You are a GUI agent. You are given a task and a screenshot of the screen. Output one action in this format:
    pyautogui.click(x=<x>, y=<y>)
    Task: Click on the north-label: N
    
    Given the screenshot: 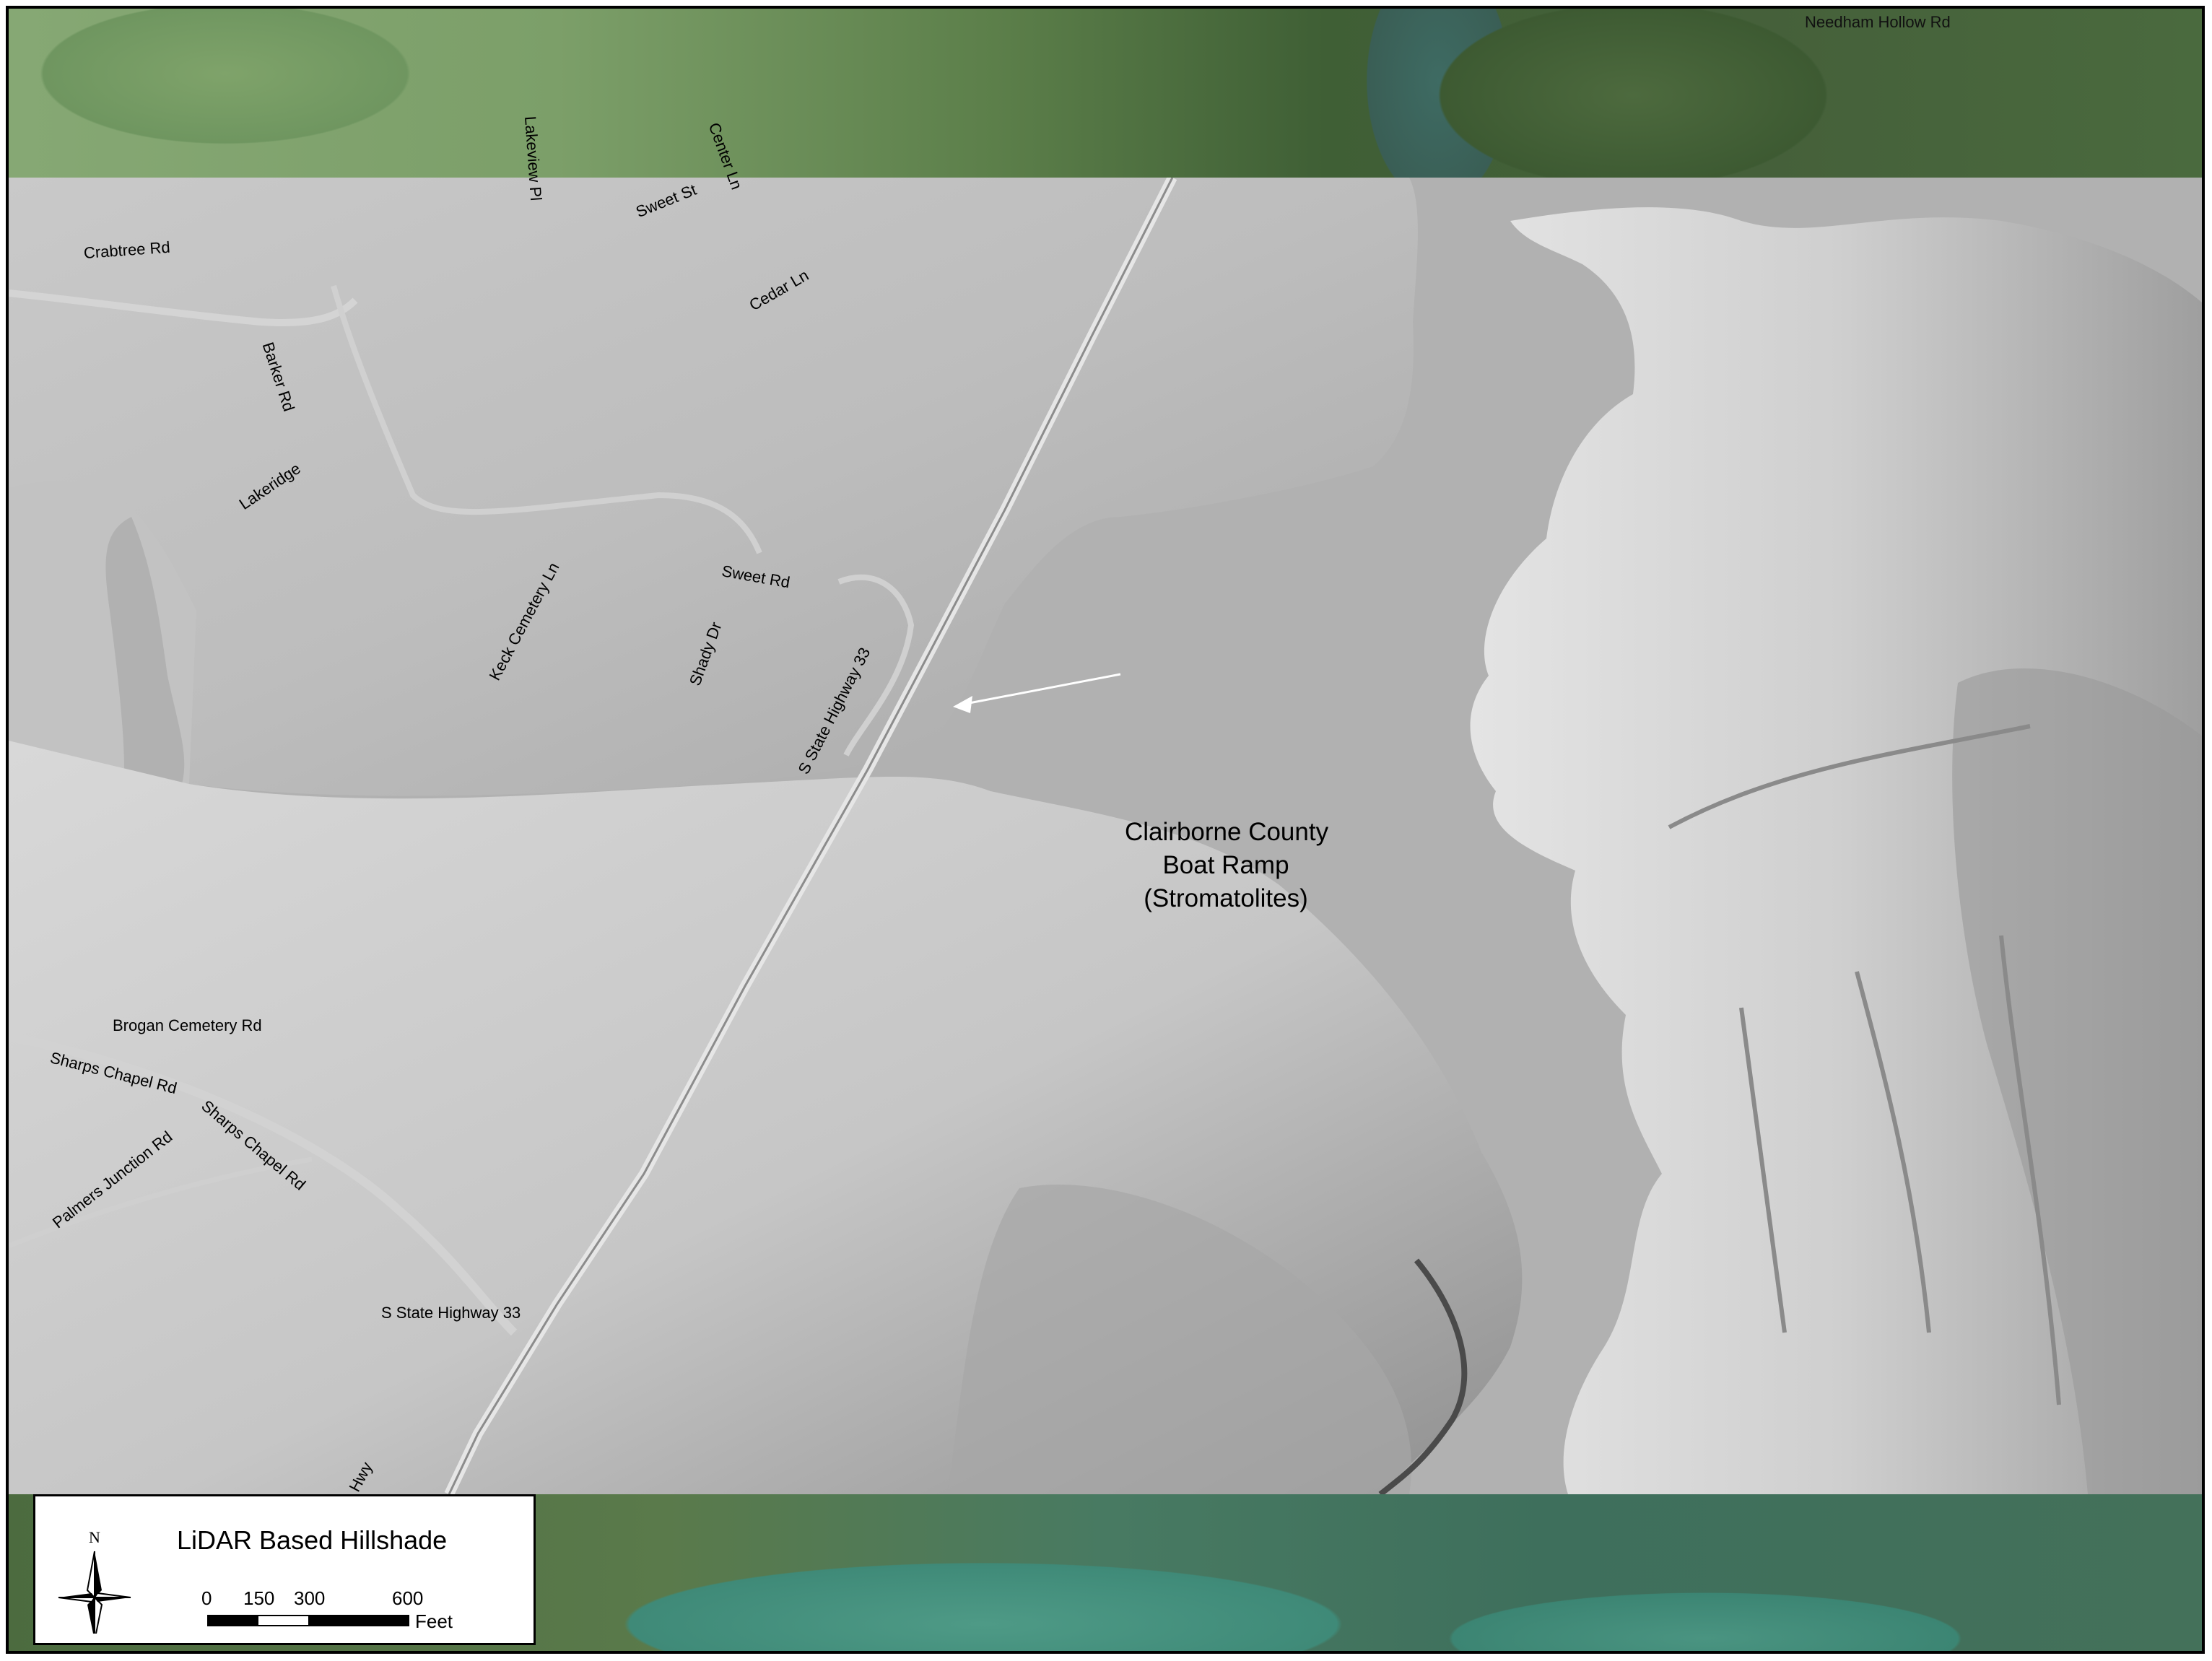 What is the action you would take?
    pyautogui.click(x=94, y=1537)
    